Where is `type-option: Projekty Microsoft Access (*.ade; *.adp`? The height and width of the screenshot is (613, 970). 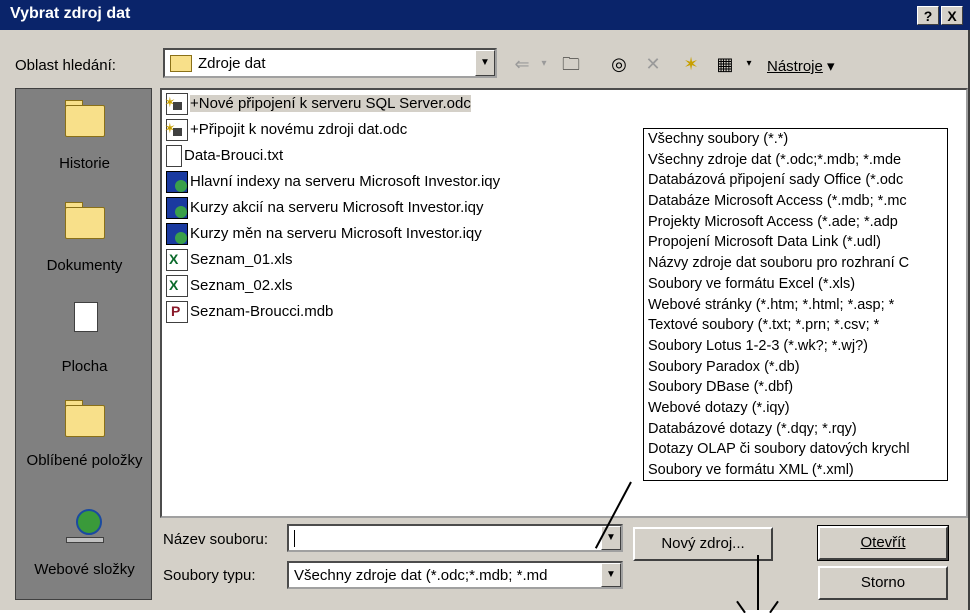 type-option: Projekty Microsoft Access (*.ade; *.adp is located at coordinates (795, 222).